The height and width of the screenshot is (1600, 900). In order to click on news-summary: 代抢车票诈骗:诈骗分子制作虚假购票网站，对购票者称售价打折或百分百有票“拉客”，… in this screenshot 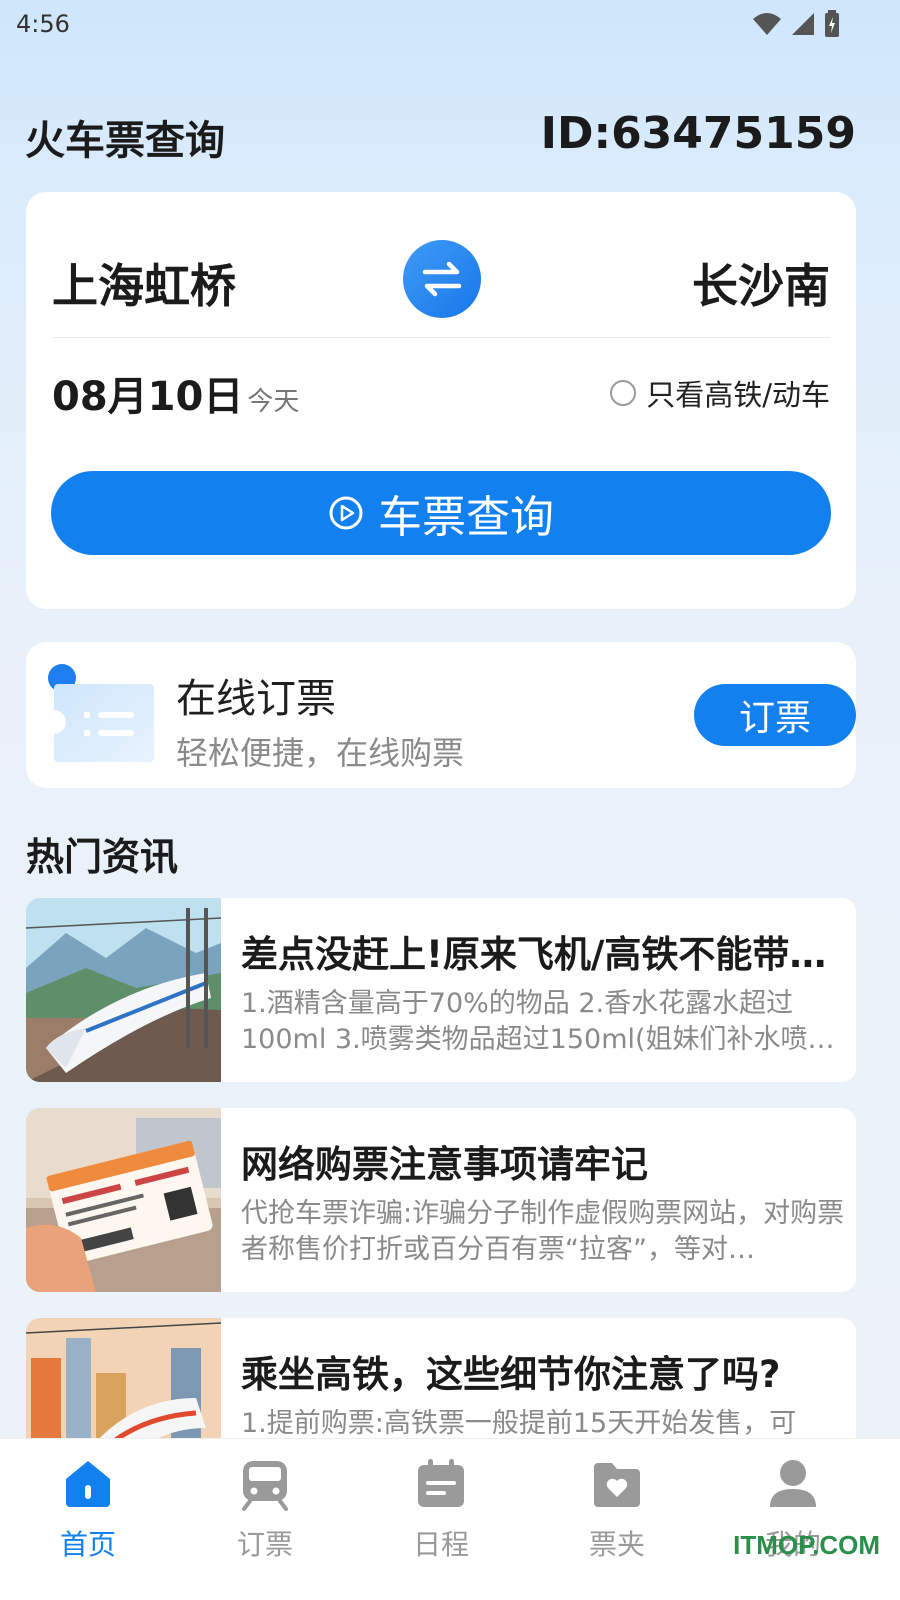, I will do `click(543, 1231)`.